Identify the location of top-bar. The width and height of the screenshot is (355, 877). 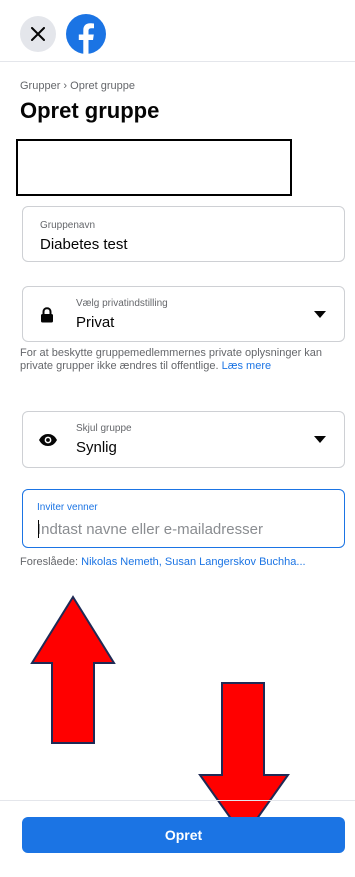
(177, 31).